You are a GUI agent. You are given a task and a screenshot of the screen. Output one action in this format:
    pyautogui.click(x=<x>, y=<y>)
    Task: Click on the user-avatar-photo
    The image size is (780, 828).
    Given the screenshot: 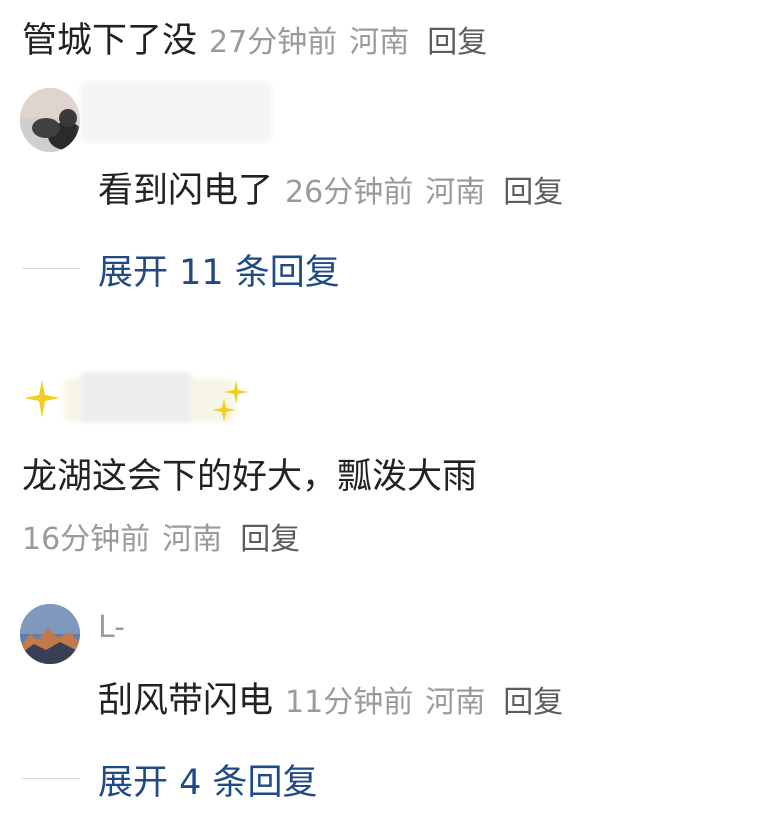 What is the action you would take?
    pyautogui.click(x=50, y=120)
    